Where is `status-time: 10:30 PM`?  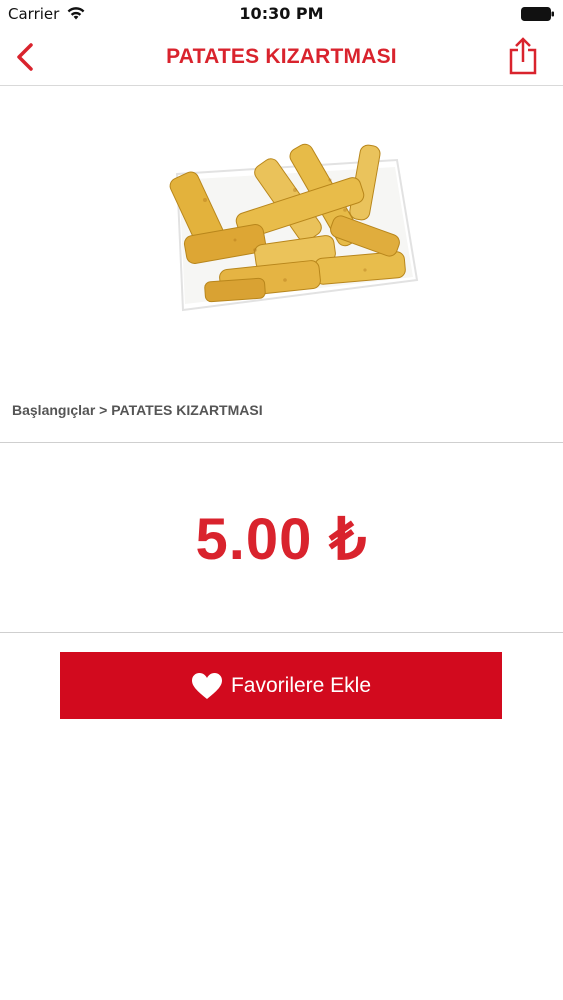
status-time: 10:30 PM is located at coordinates (281, 13).